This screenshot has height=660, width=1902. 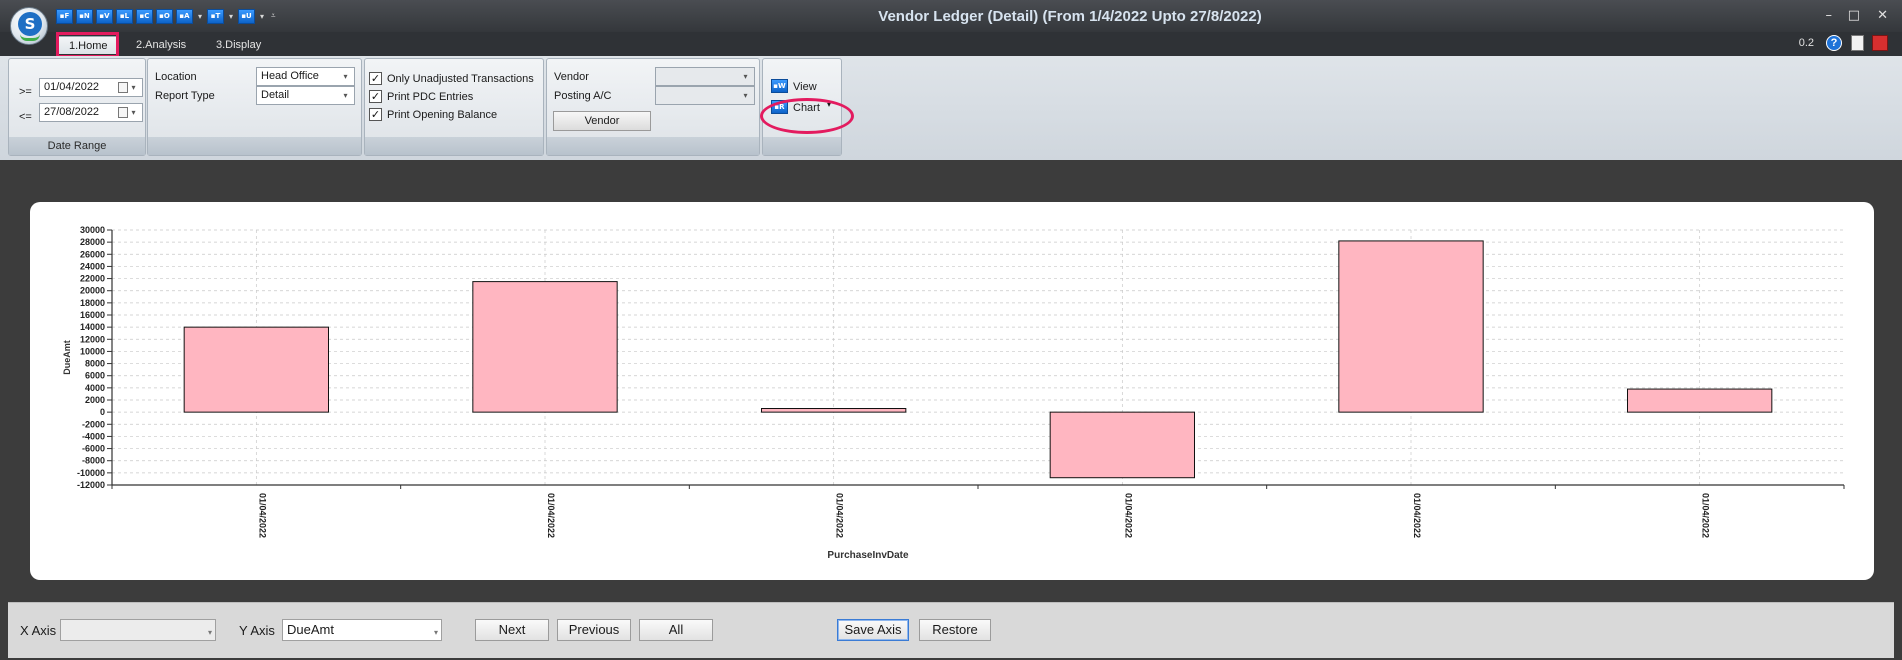 What do you see at coordinates (1880, 43) in the screenshot?
I see `book-icon` at bounding box center [1880, 43].